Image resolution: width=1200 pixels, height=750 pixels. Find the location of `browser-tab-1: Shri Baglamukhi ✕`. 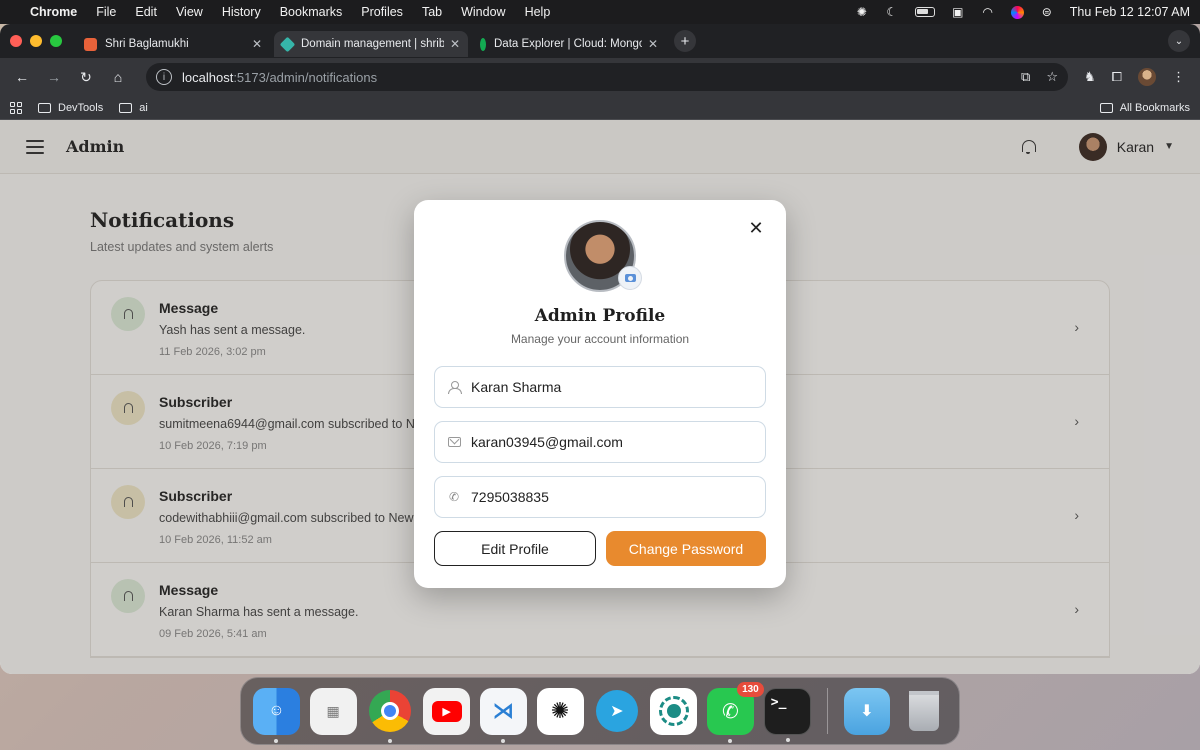

browser-tab-1: Shri Baglamukhi ✕ is located at coordinates (173, 44).